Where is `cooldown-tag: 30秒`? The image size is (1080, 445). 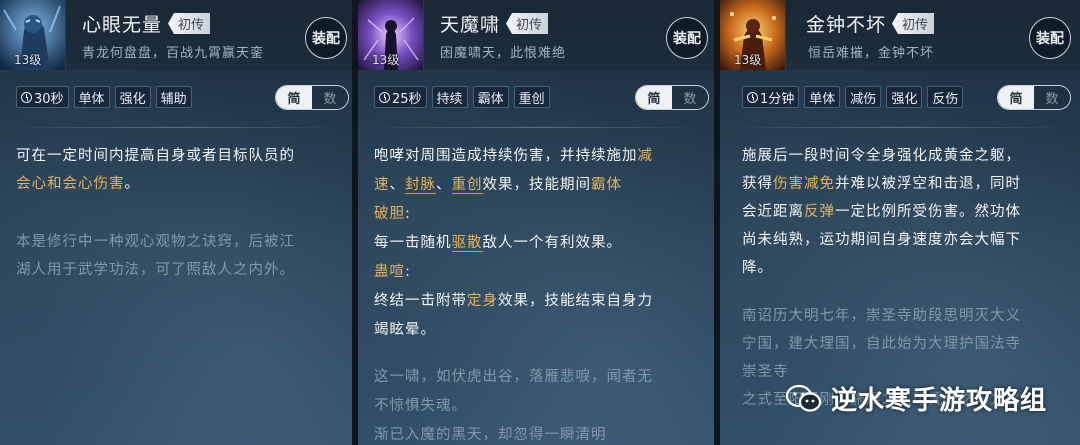 cooldown-tag: 30秒 is located at coordinates (42, 97).